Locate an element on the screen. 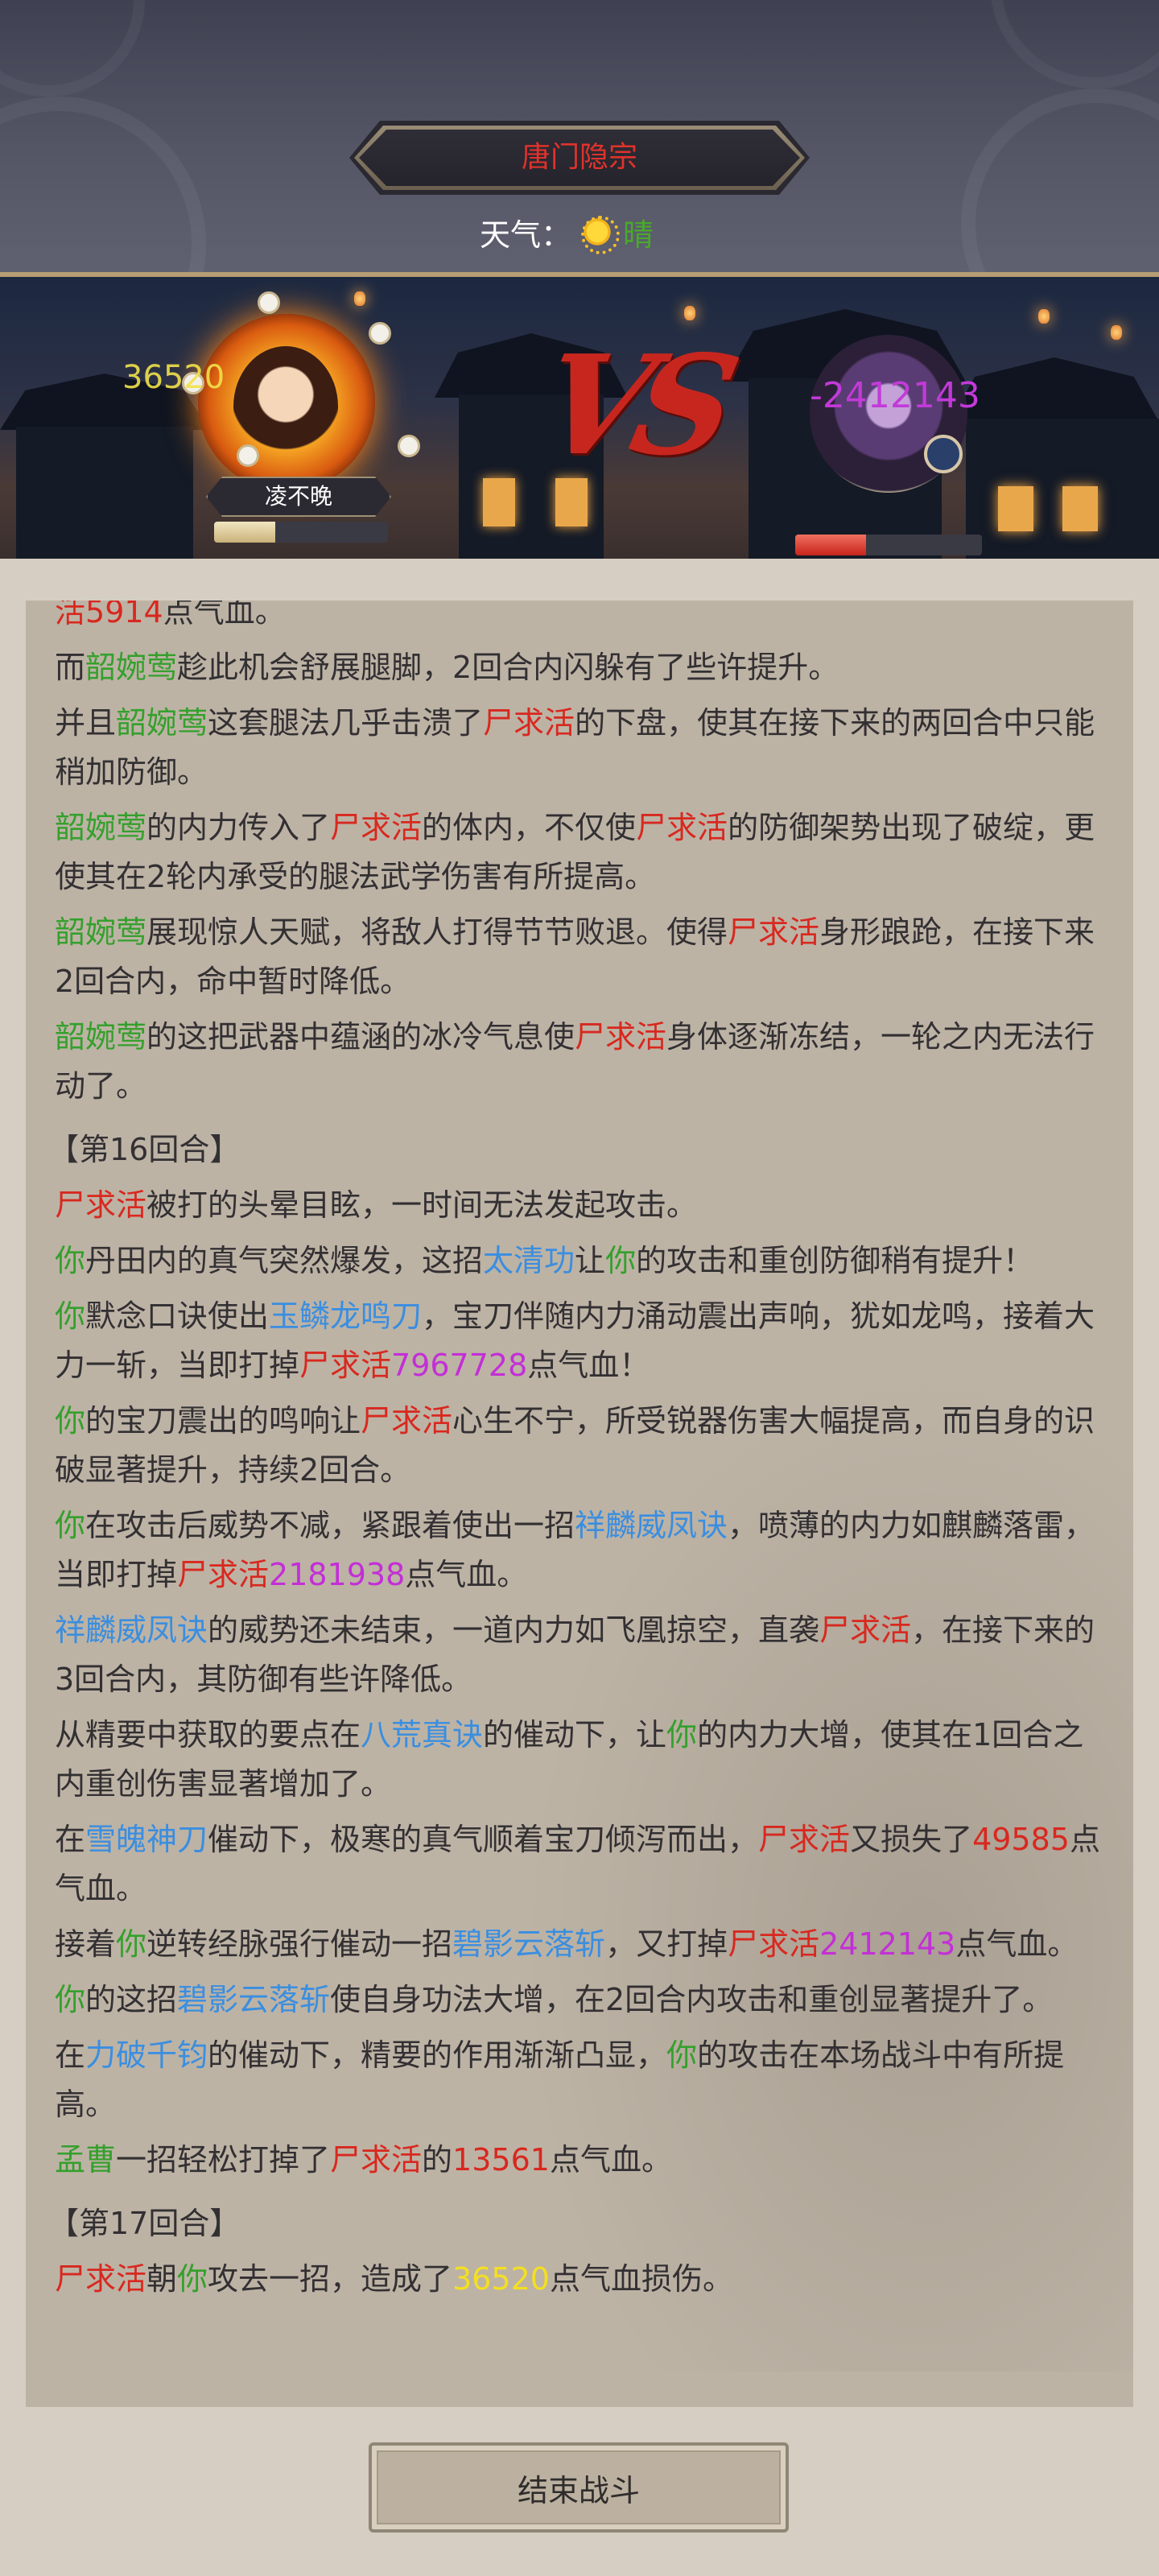 This screenshot has width=1159, height=2576. log-enemy-damage-text: 36520 is located at coordinates (501, 2279).